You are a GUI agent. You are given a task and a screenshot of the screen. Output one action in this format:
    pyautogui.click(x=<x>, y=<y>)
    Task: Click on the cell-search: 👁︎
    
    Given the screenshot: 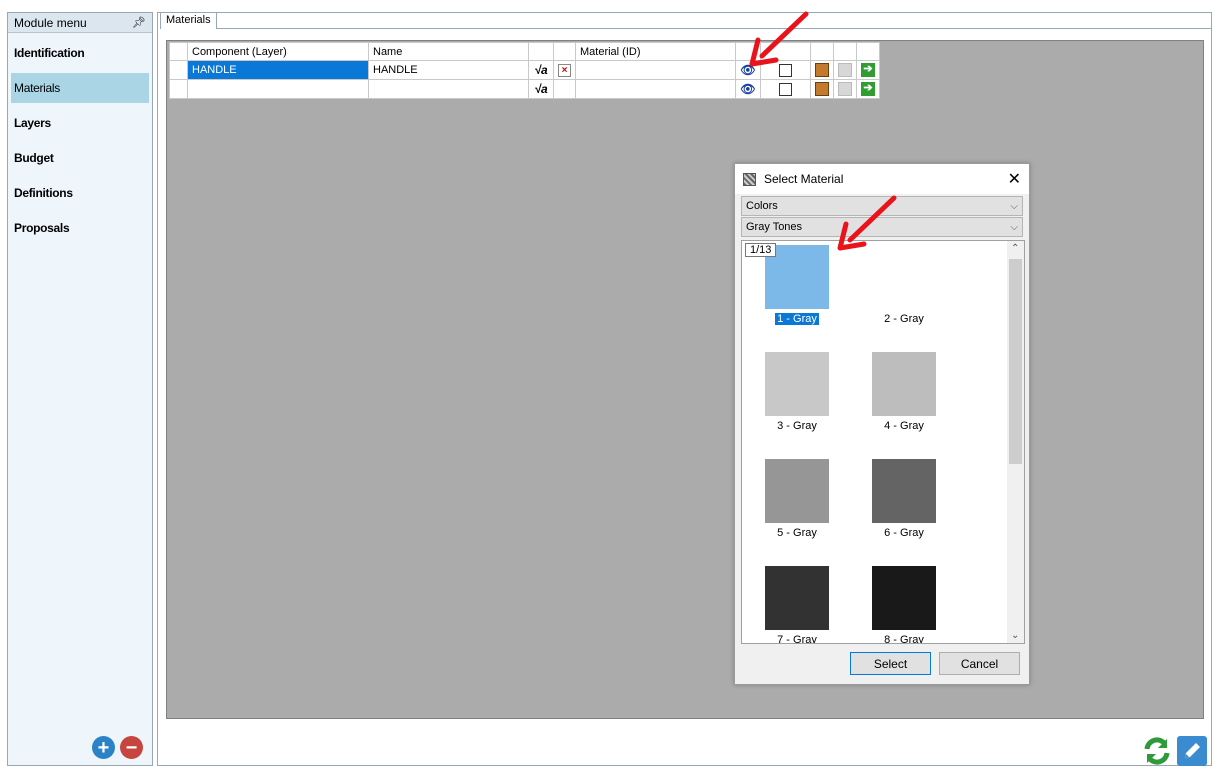 What is the action you would take?
    pyautogui.click(x=748, y=89)
    